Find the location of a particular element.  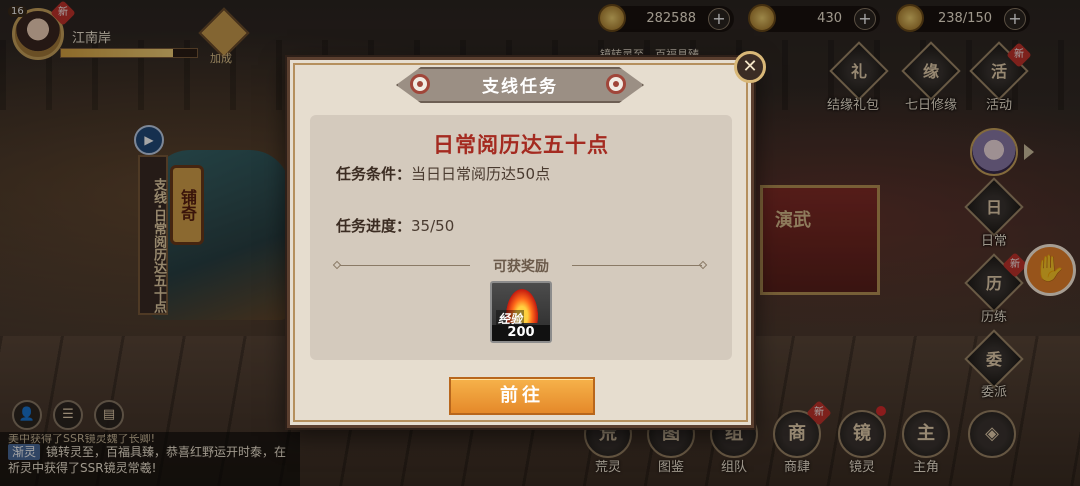

progress-value: 35/50 is located at coordinates (433, 226).